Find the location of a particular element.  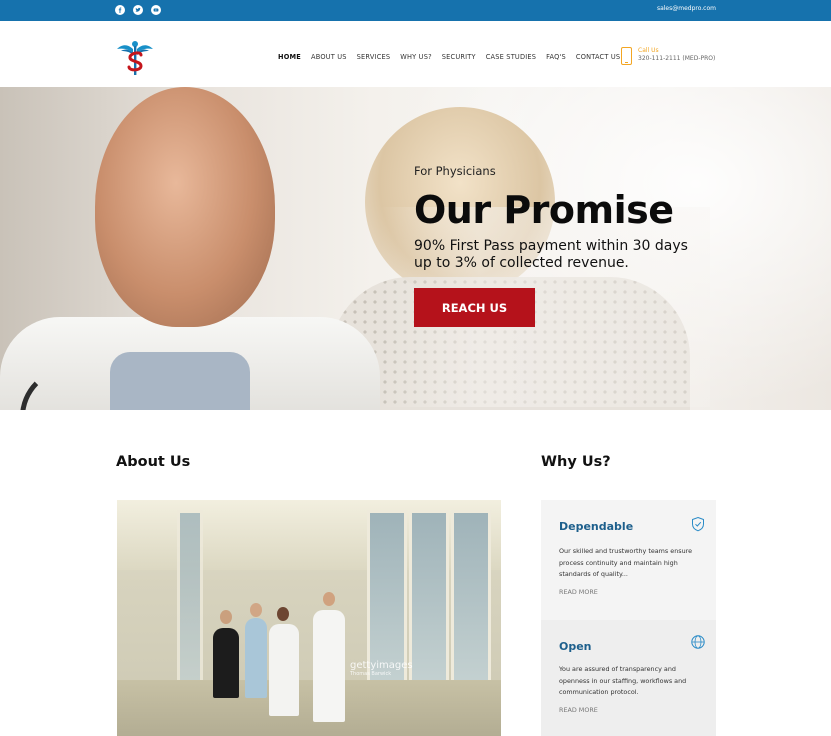

about-us-heading: About Us is located at coordinates (153, 462).